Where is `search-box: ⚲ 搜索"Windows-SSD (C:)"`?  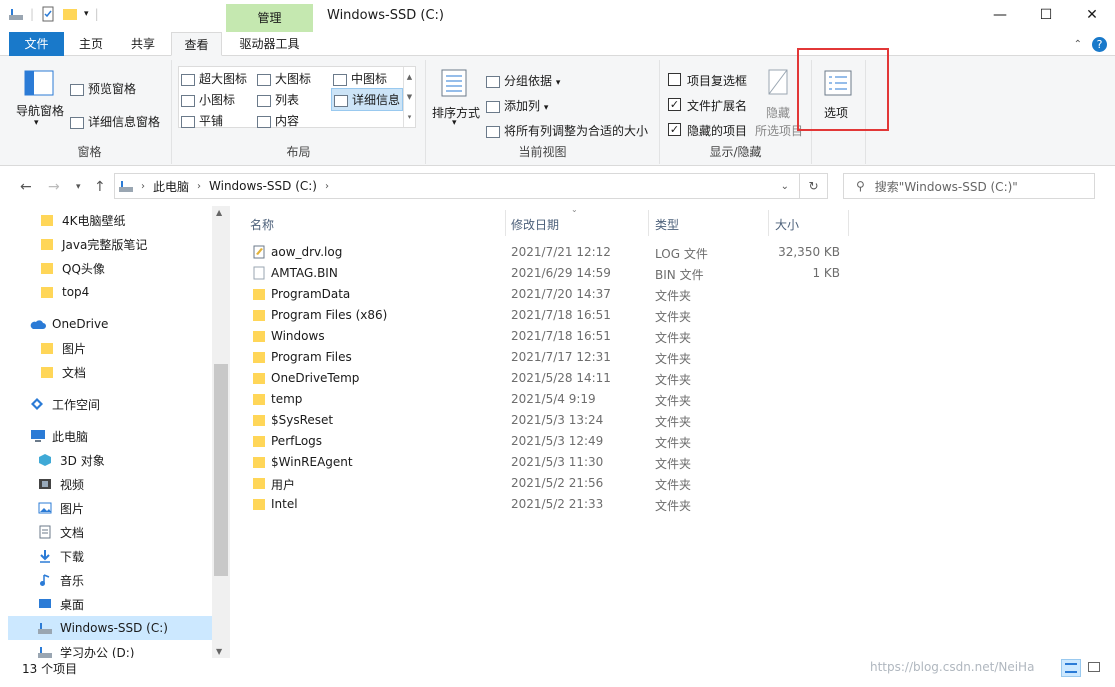 search-box: ⚲ 搜索"Windows-SSD (C:)" is located at coordinates (969, 186).